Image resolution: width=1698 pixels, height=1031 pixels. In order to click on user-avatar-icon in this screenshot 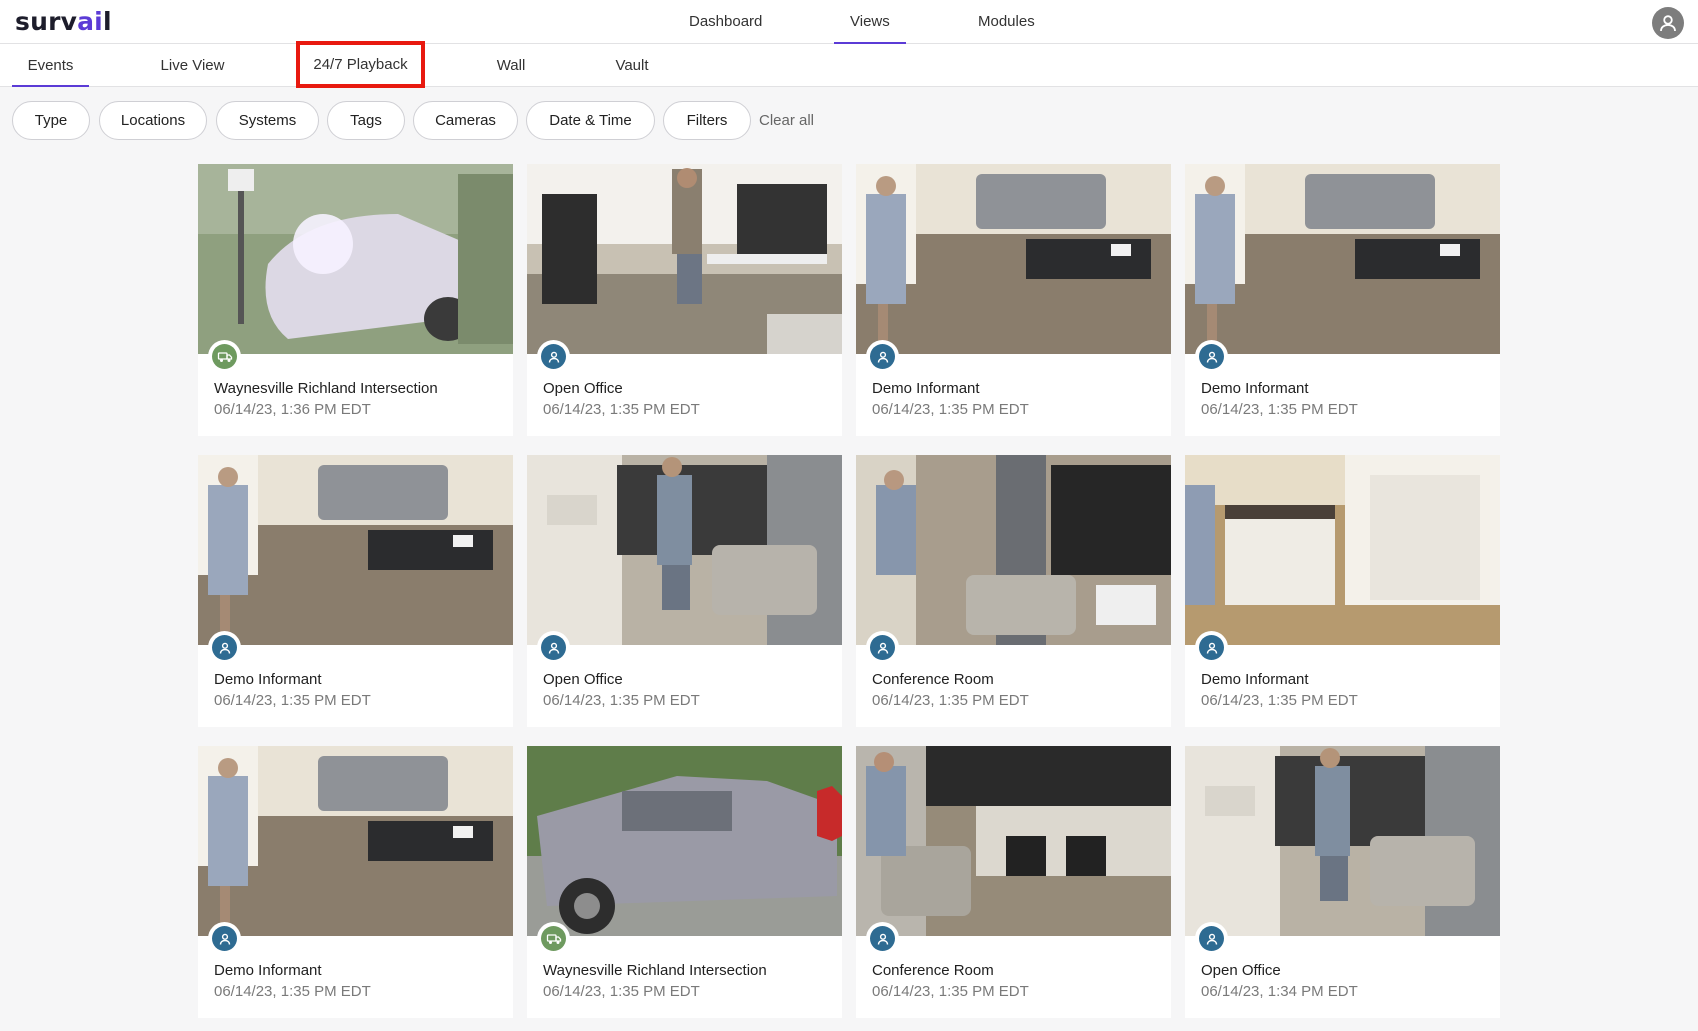, I will do `click(1668, 23)`.